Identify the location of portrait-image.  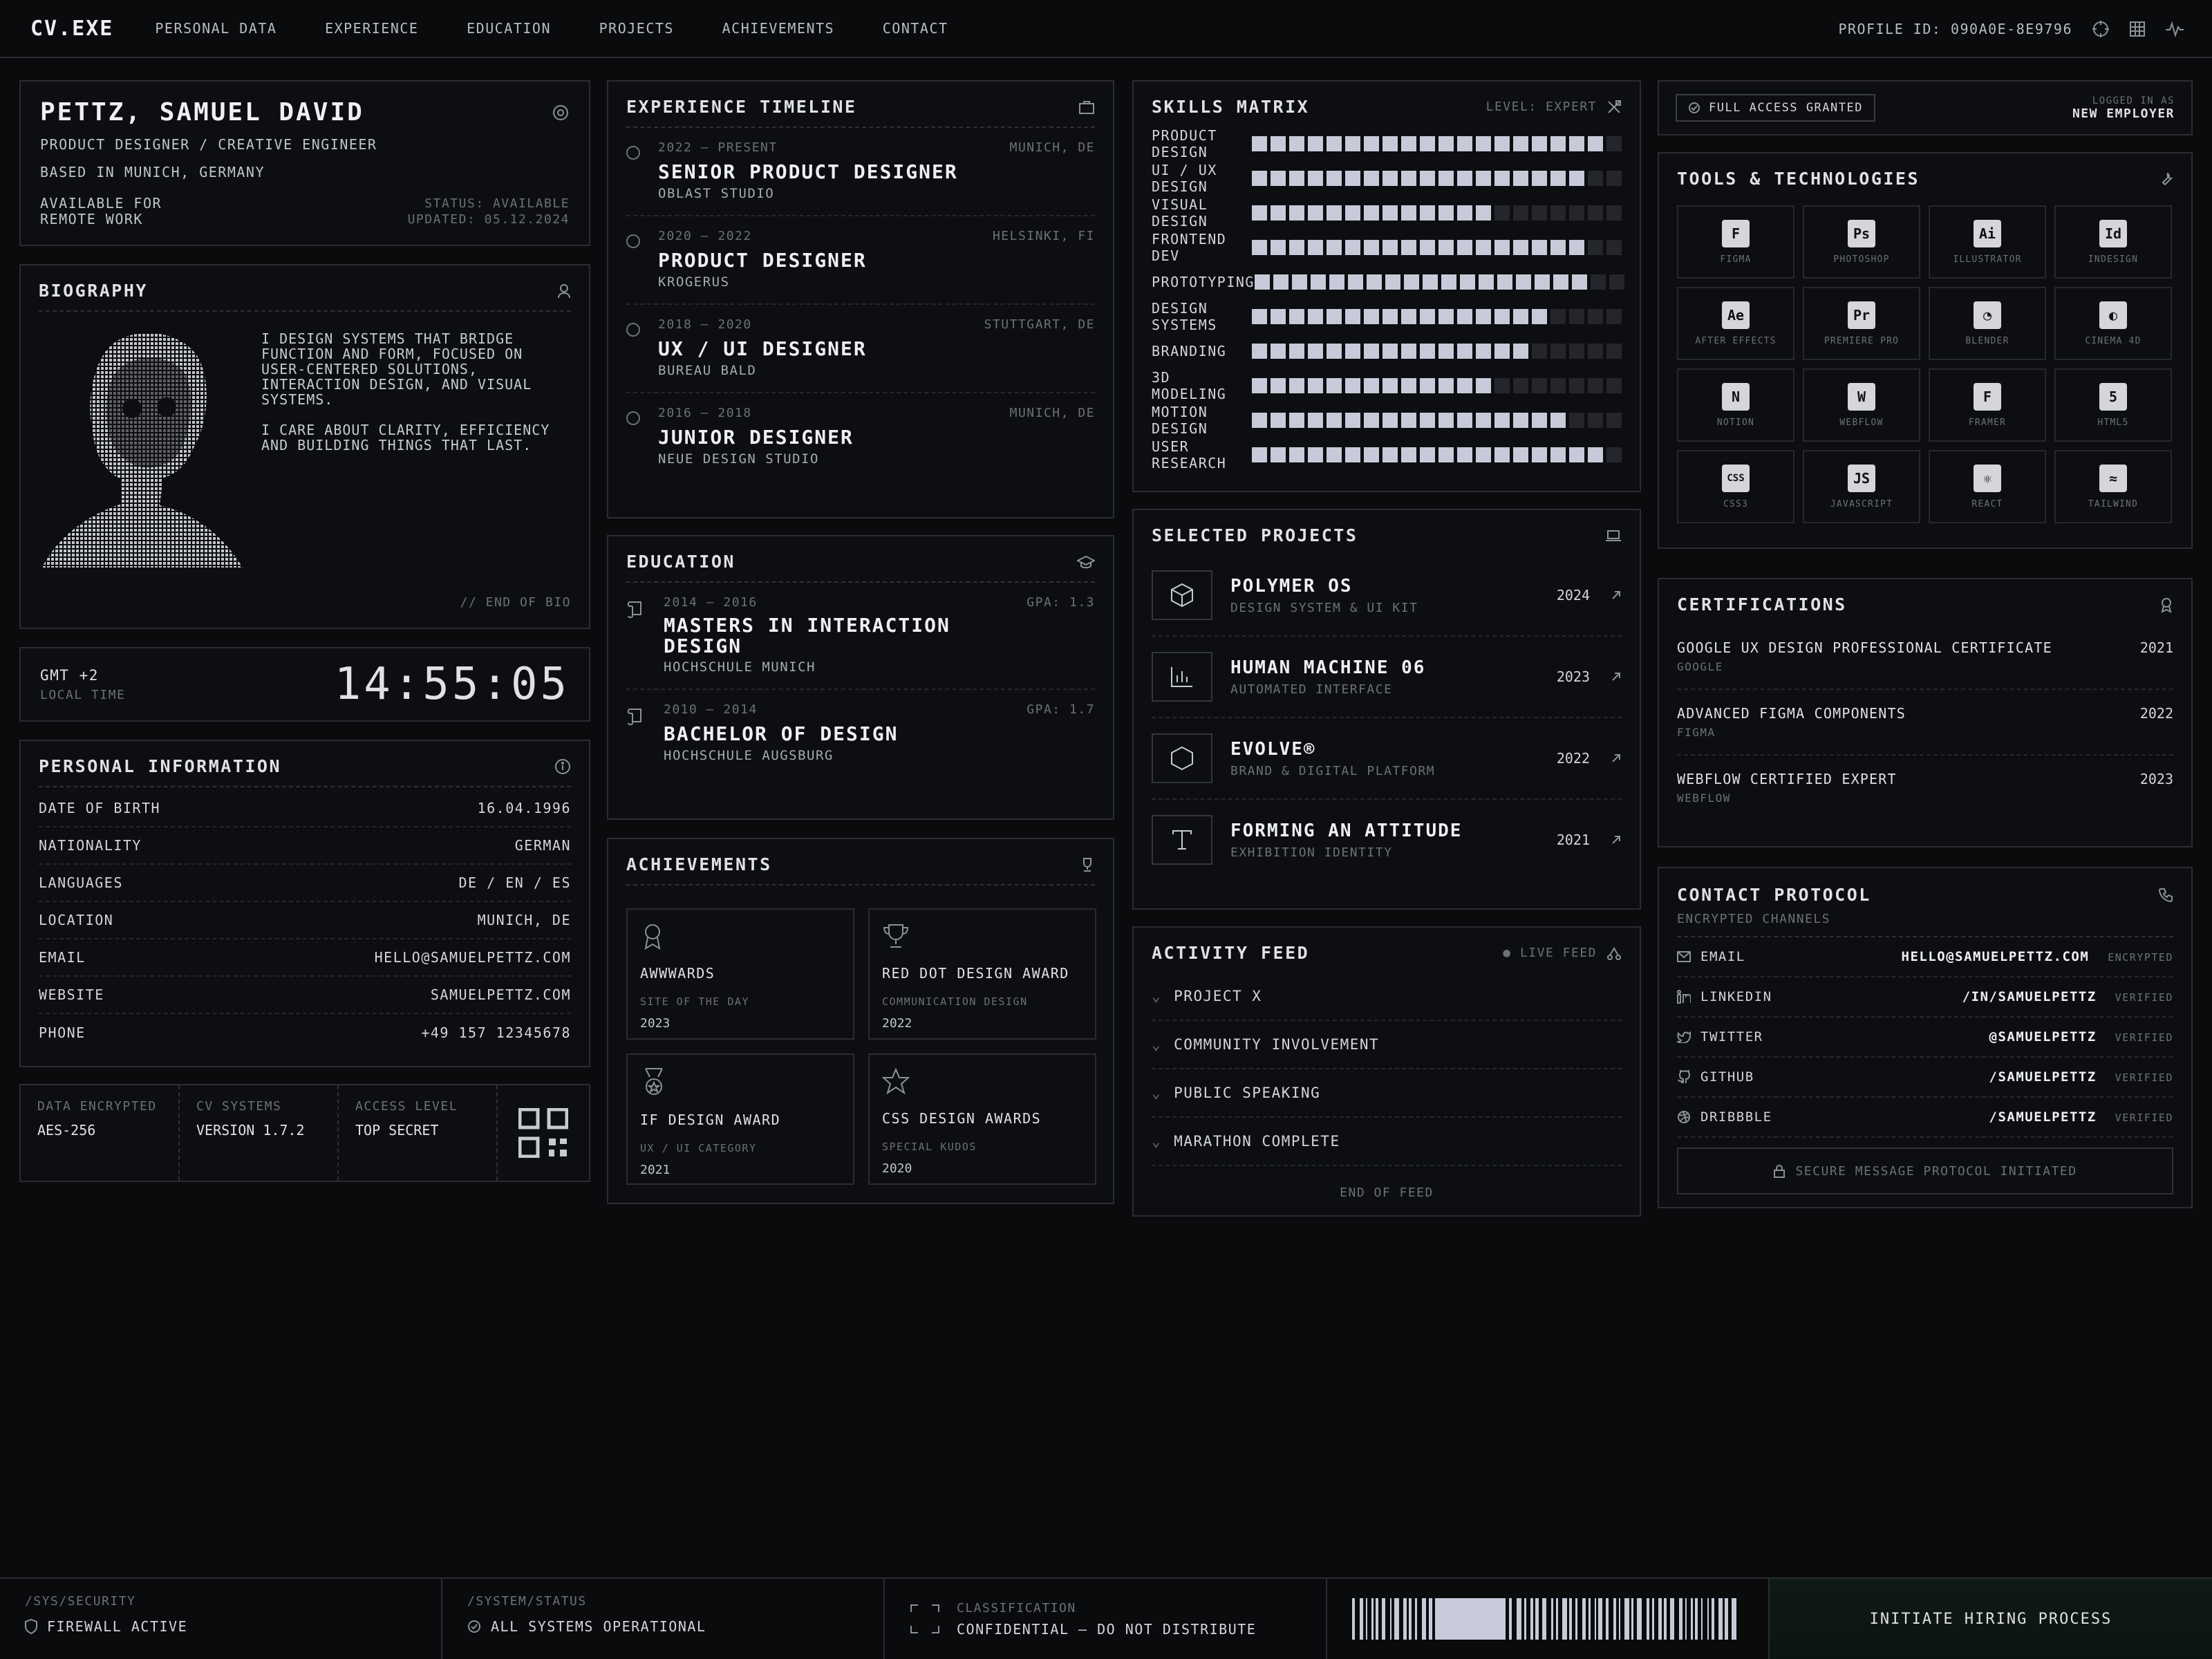
(142, 450).